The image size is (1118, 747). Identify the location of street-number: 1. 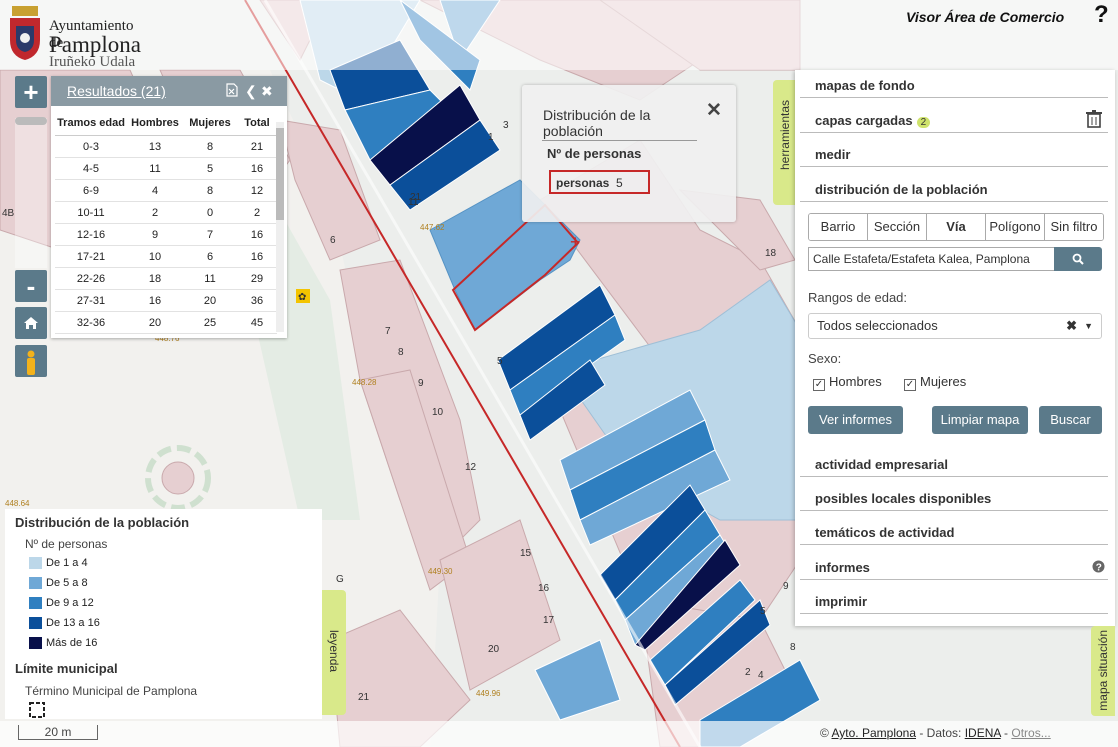
(491, 137).